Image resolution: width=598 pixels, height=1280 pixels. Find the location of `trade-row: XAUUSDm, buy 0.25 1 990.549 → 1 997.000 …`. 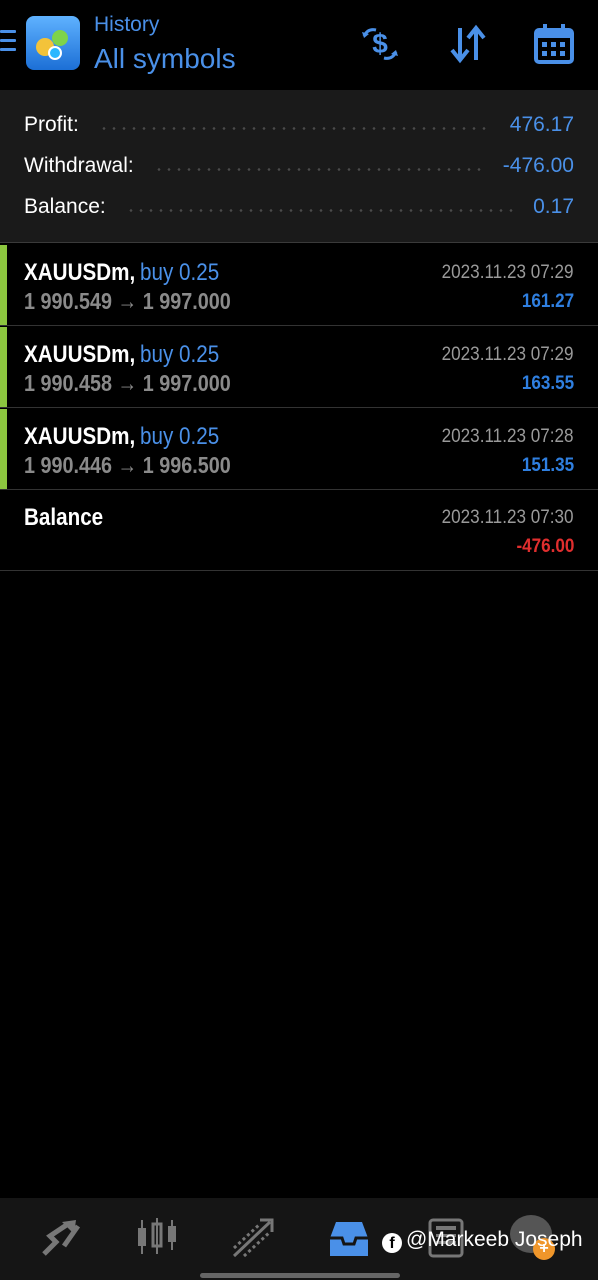

trade-row: XAUUSDm, buy 0.25 1 990.549 → 1 997.000 … is located at coordinates (299, 285).